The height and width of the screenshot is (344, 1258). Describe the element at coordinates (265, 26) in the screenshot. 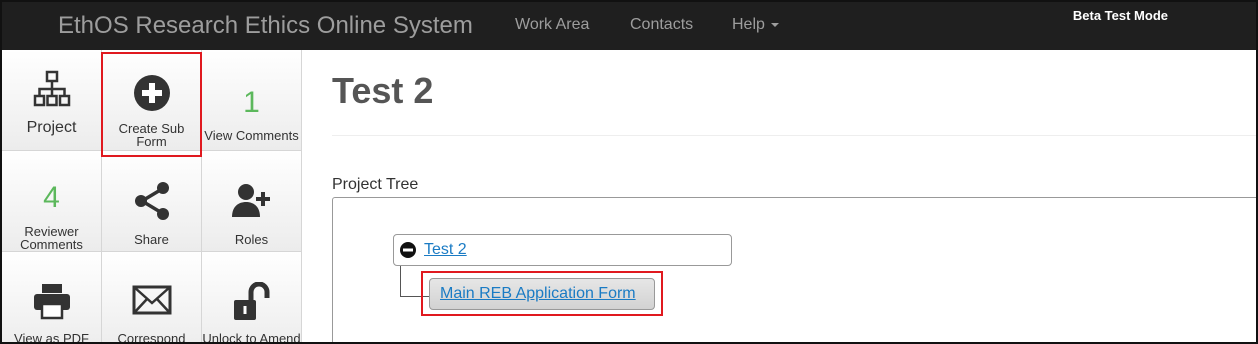

I see `app-brand: EthOS Research Ethics Online System` at that location.